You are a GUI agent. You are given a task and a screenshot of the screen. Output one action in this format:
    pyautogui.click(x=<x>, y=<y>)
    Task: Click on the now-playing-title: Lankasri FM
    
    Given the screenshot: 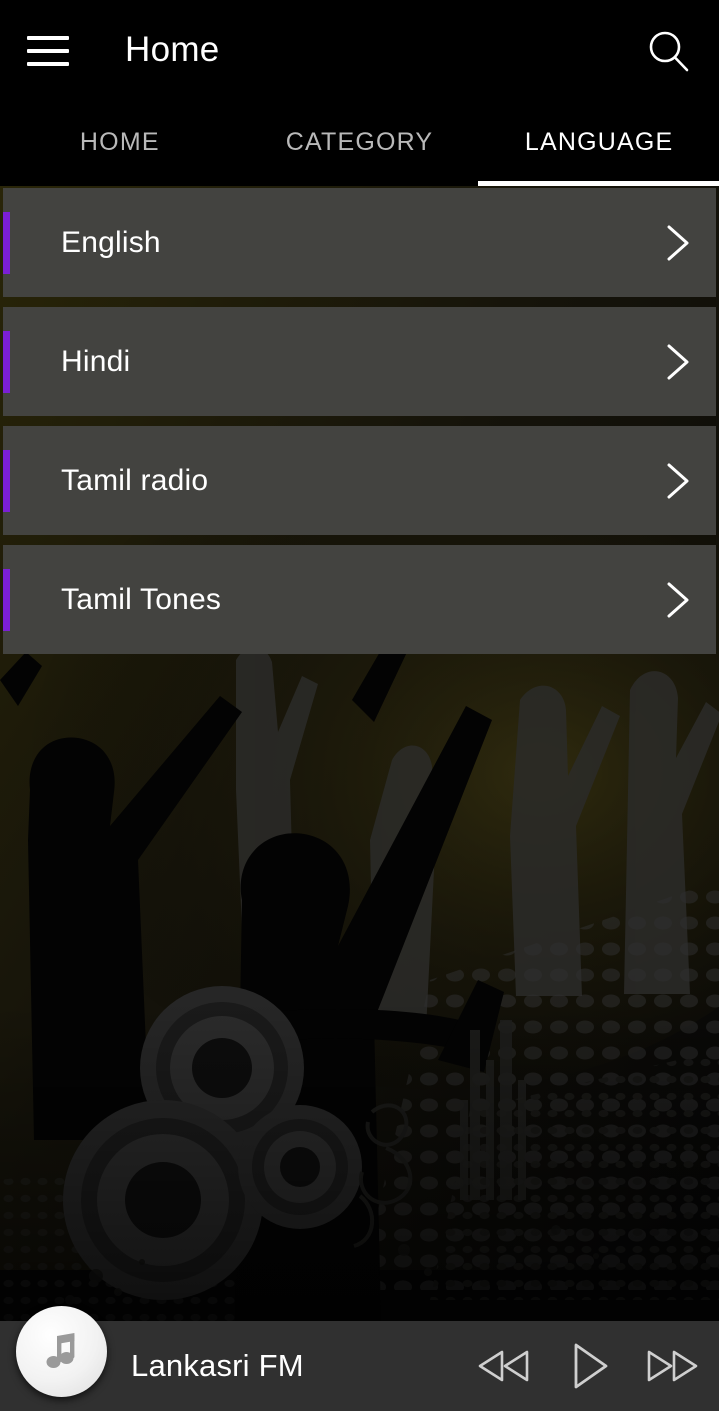 What is the action you would take?
    pyautogui.click(x=217, y=1365)
    